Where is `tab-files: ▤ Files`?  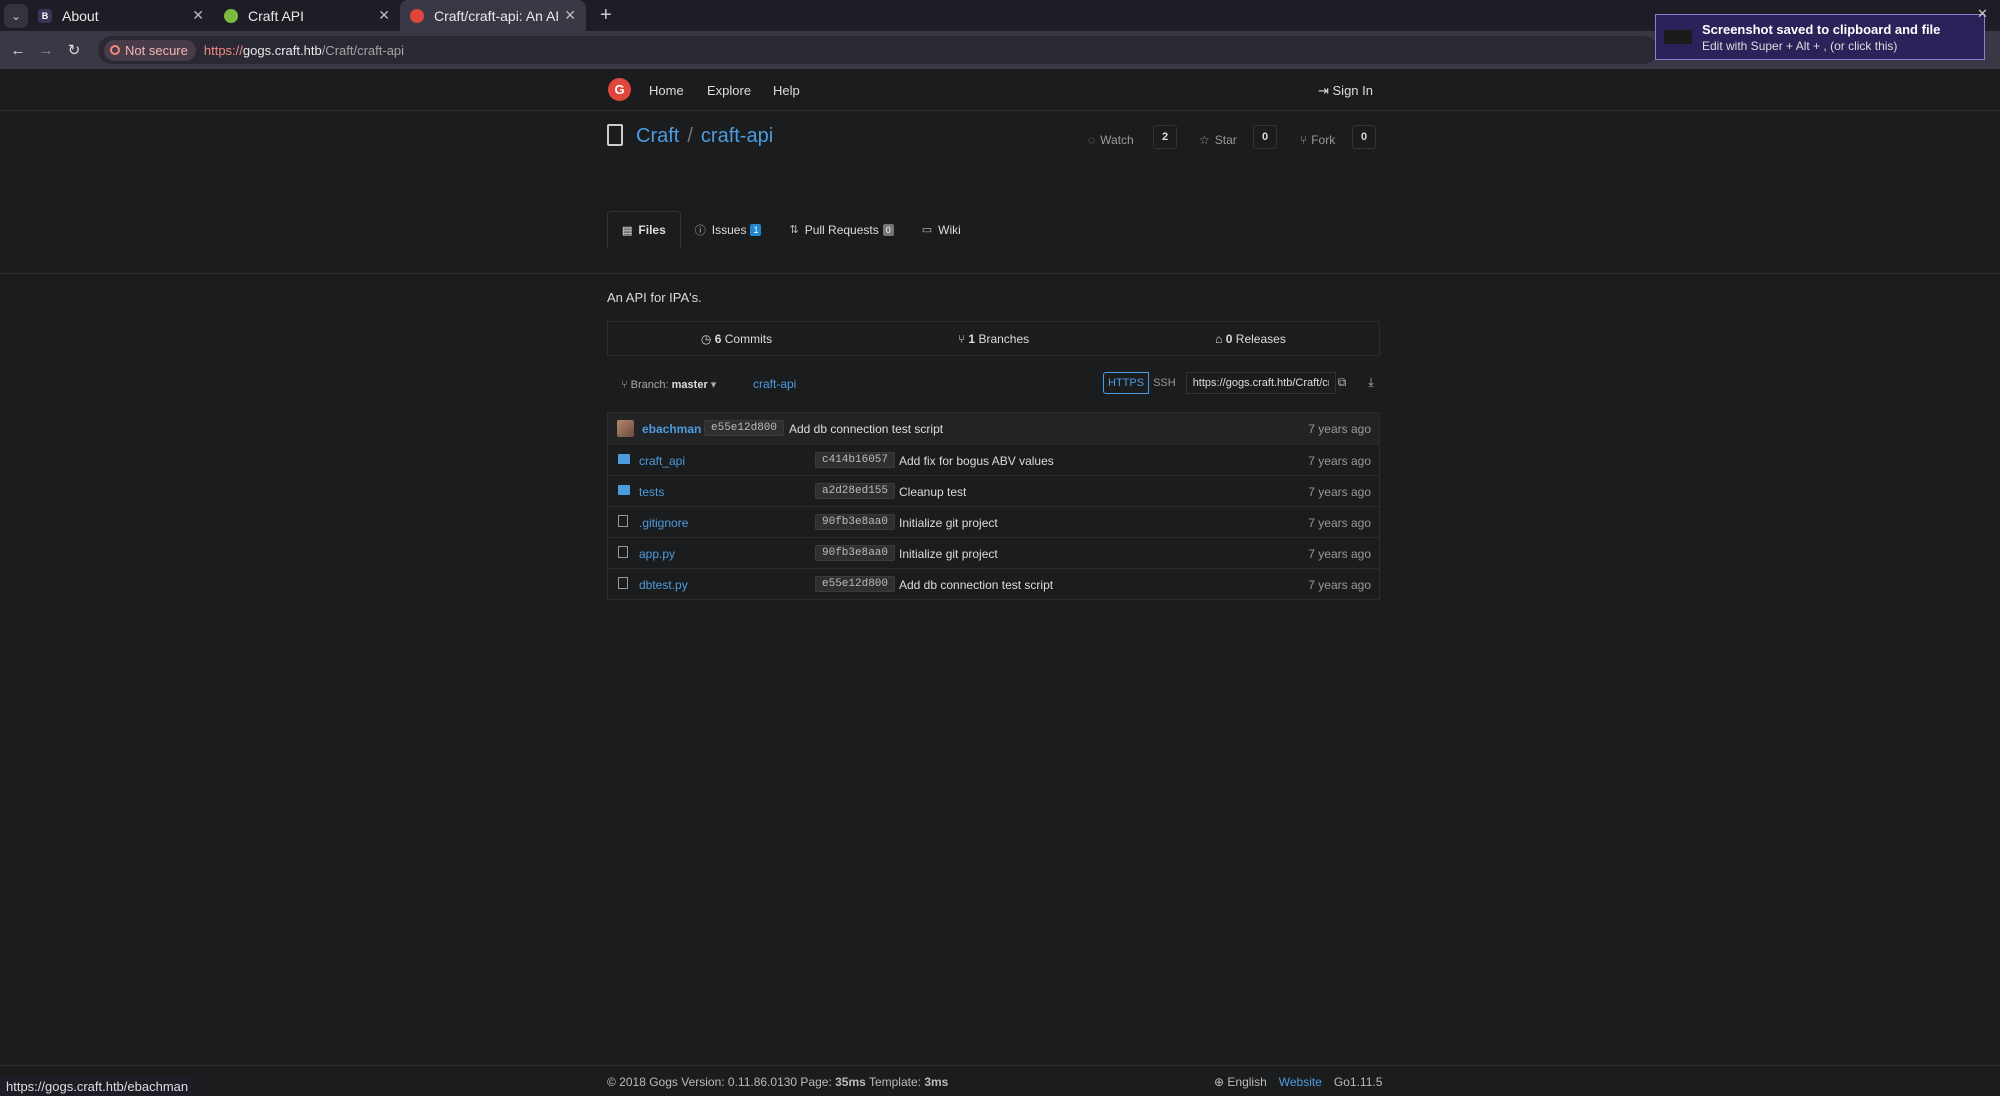
tab-files: ▤ Files is located at coordinates (644, 229).